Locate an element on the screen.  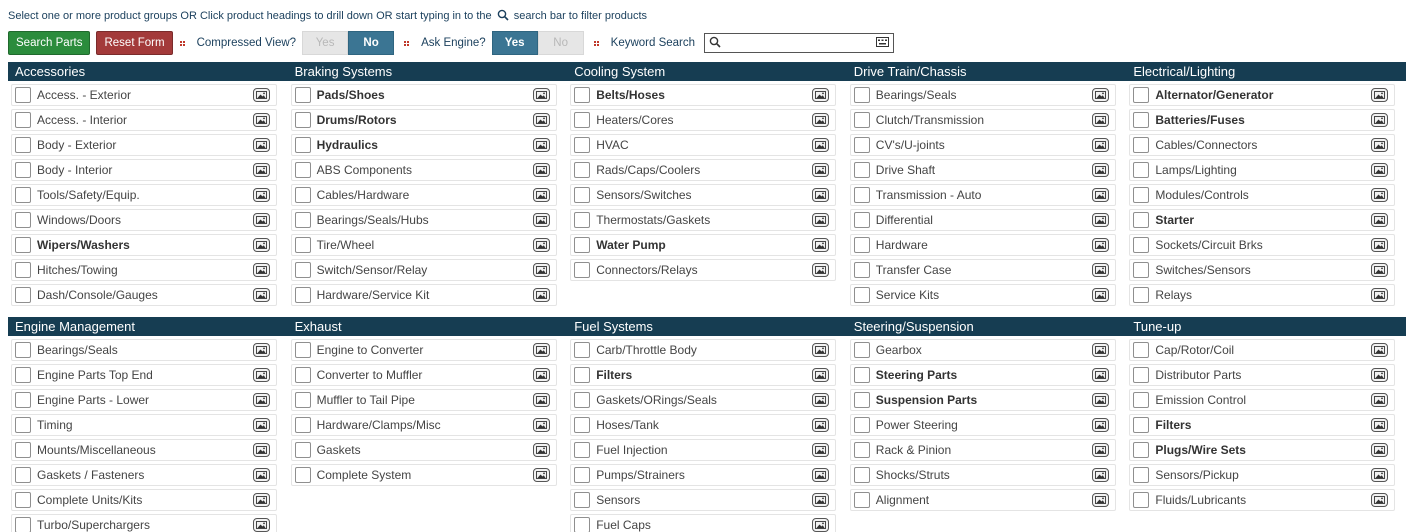
keyword-search-input is located at coordinates (801, 43).